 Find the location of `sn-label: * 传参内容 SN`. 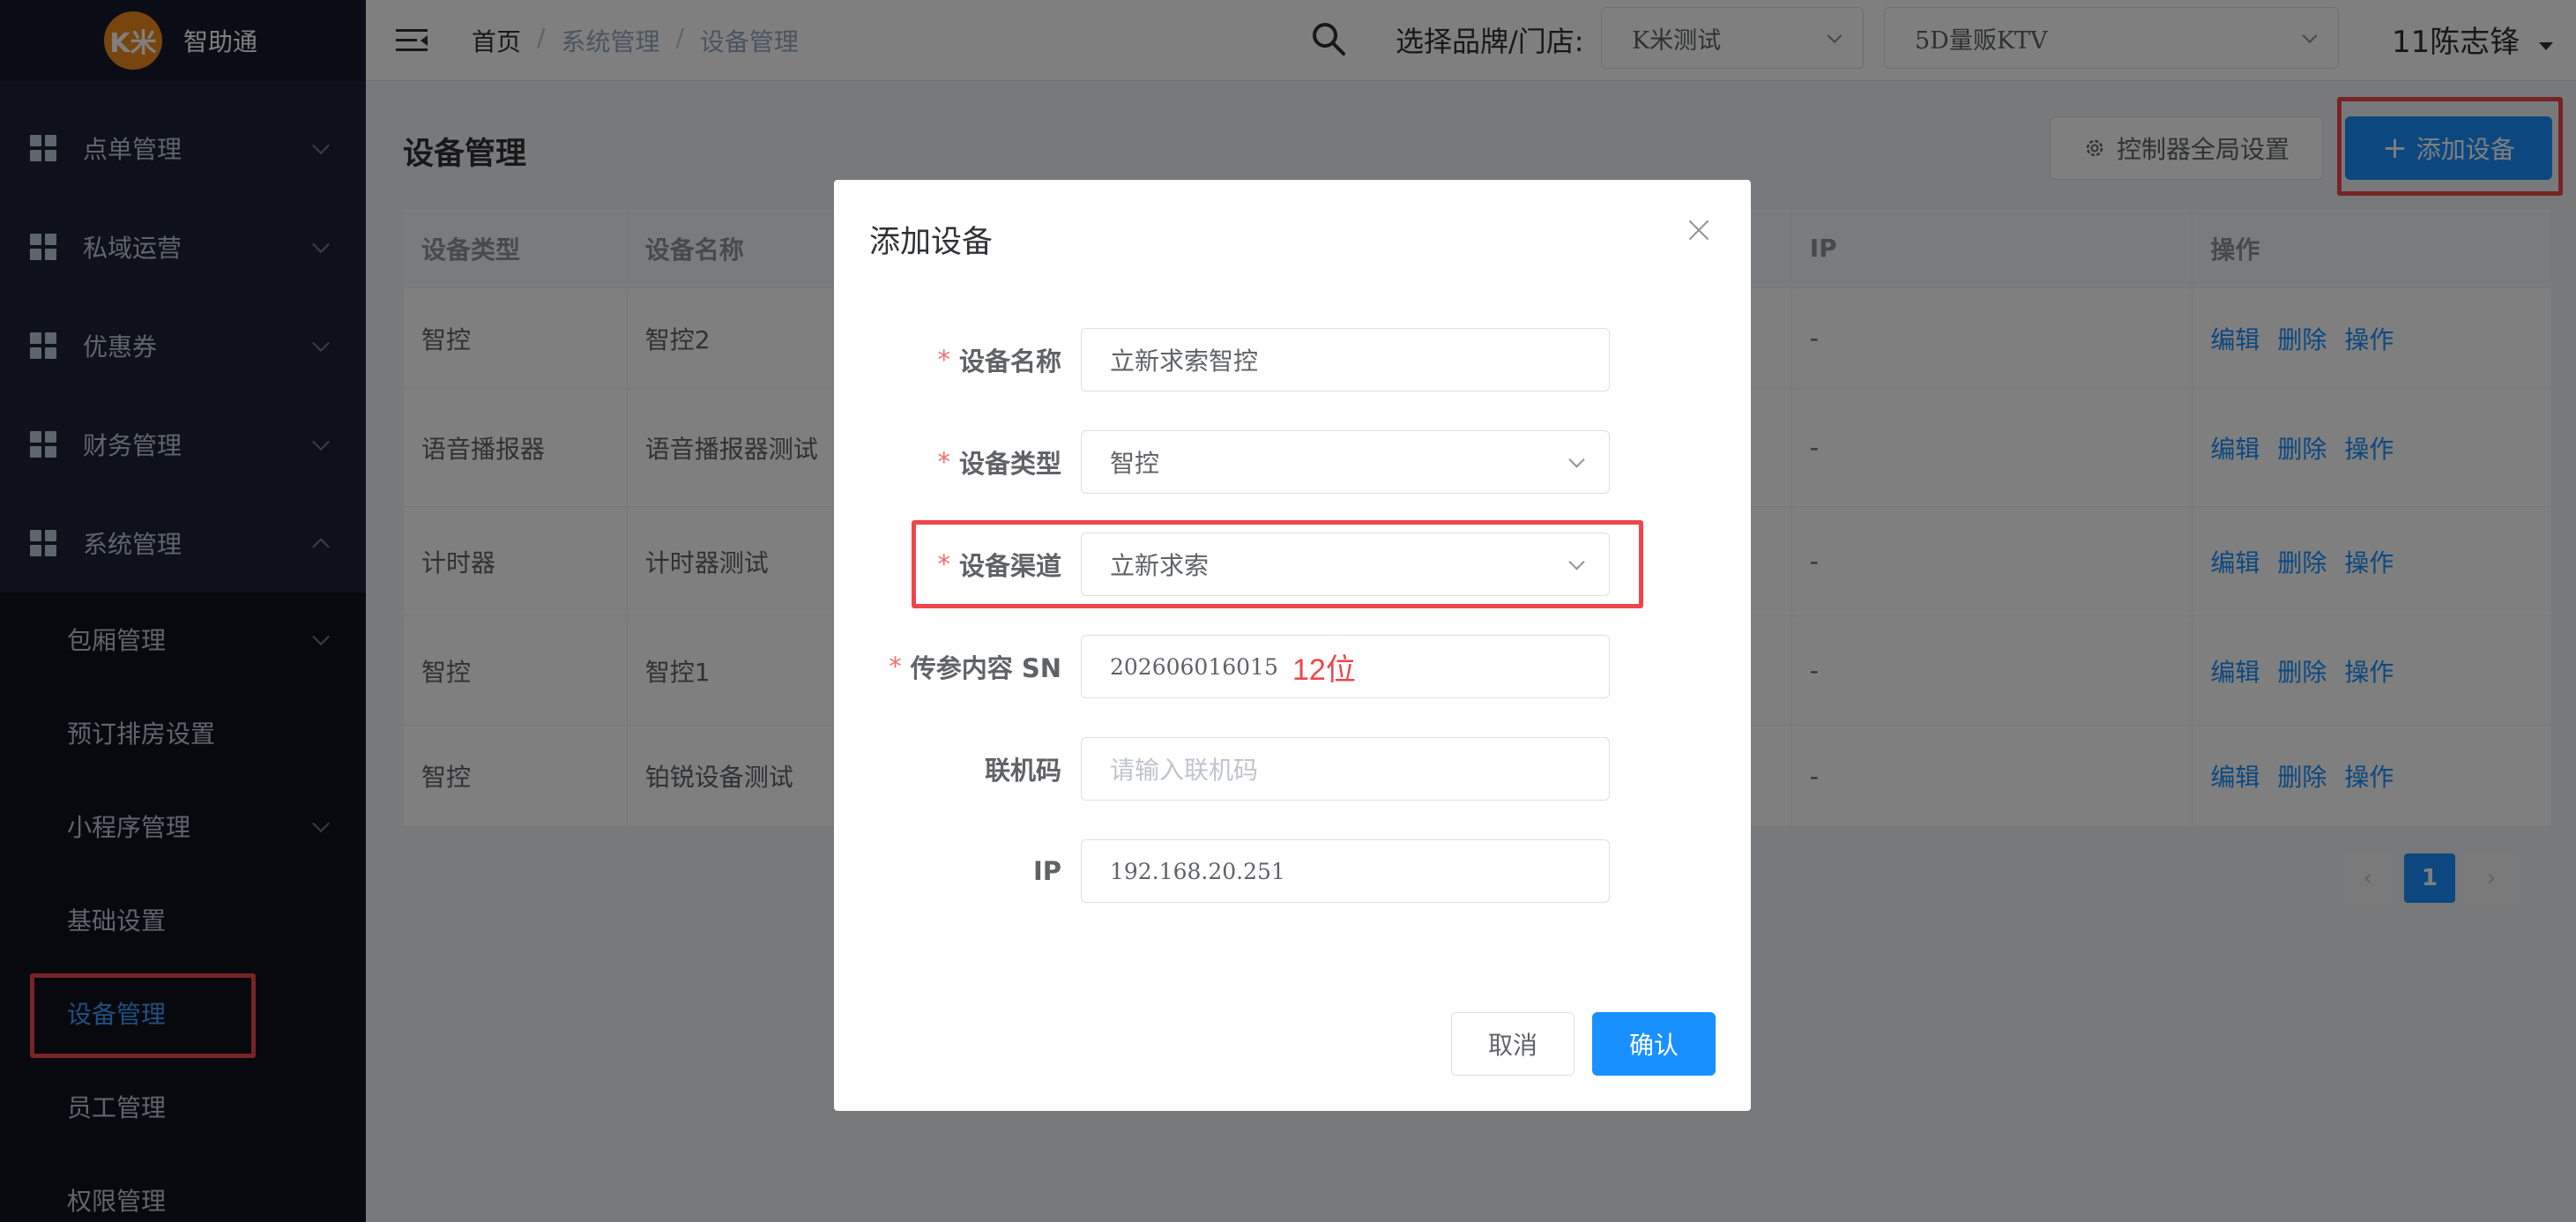

sn-label: * 传参内容 SN is located at coordinates (975, 667).